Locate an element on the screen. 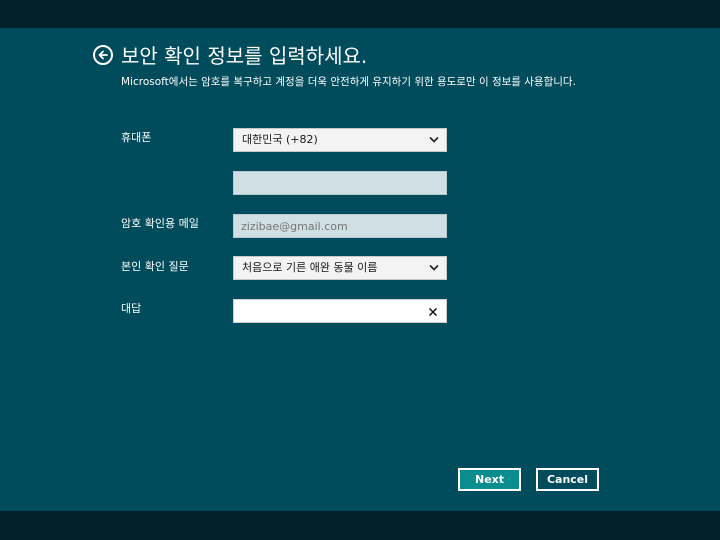  close-icon is located at coordinates (433, 312).